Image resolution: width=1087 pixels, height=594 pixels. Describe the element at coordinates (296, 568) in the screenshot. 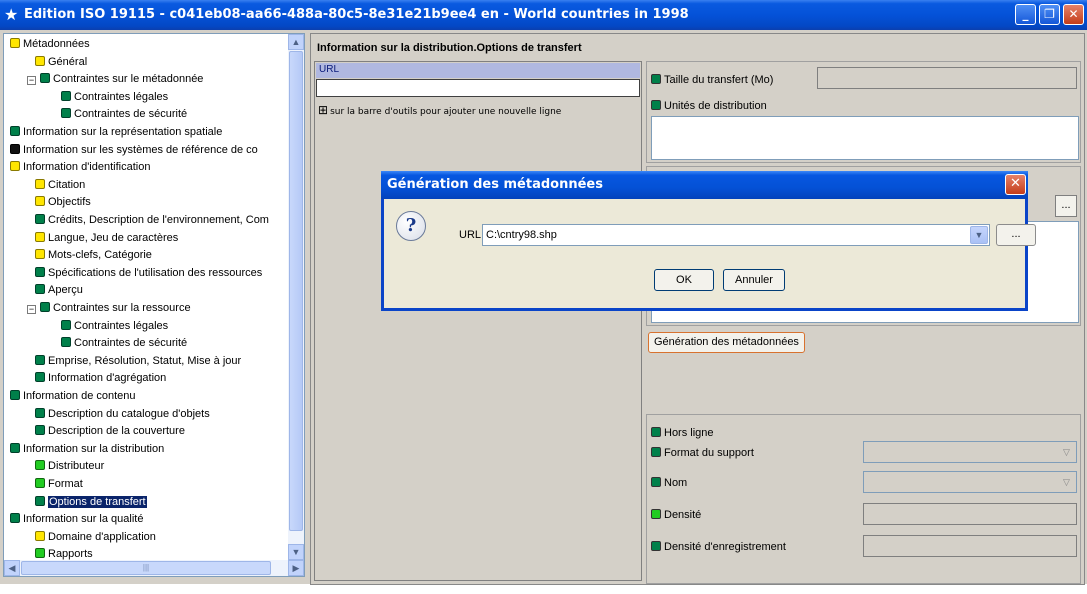

I see `scroll-right-icon: ▶` at that location.